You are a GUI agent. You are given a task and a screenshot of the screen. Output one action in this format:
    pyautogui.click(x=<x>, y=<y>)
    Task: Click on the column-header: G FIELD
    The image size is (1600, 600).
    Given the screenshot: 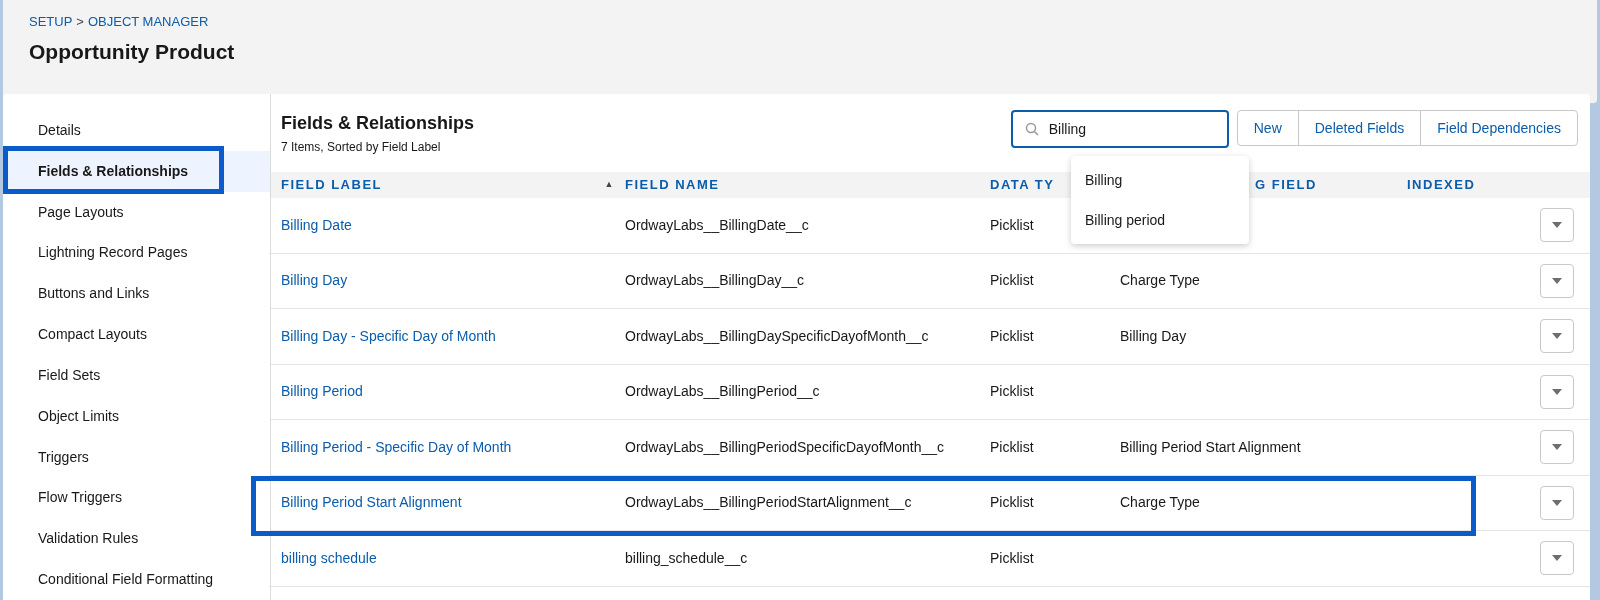 What is the action you would take?
    pyautogui.click(x=1286, y=185)
    